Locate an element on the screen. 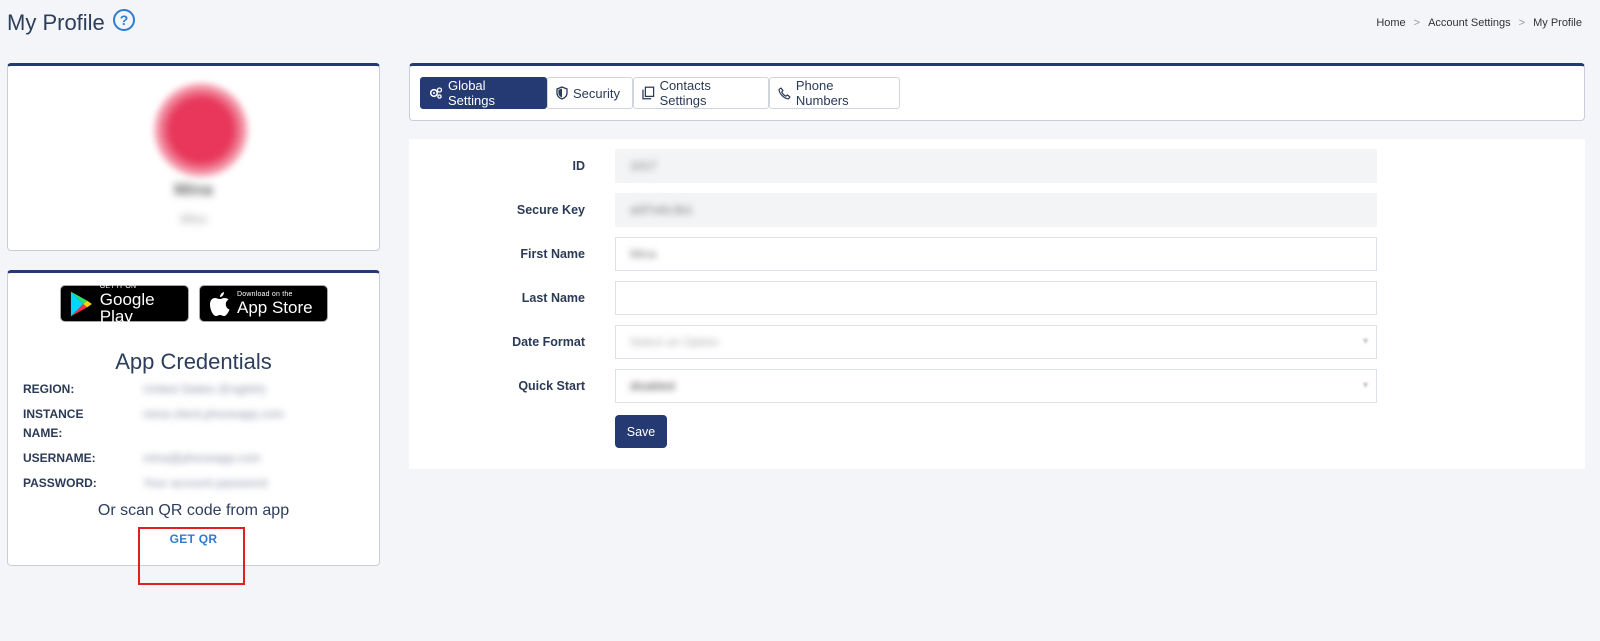 This screenshot has height=641, width=1600. credential-row-password: PASSWORD: Your account password is located at coordinates (193, 483).